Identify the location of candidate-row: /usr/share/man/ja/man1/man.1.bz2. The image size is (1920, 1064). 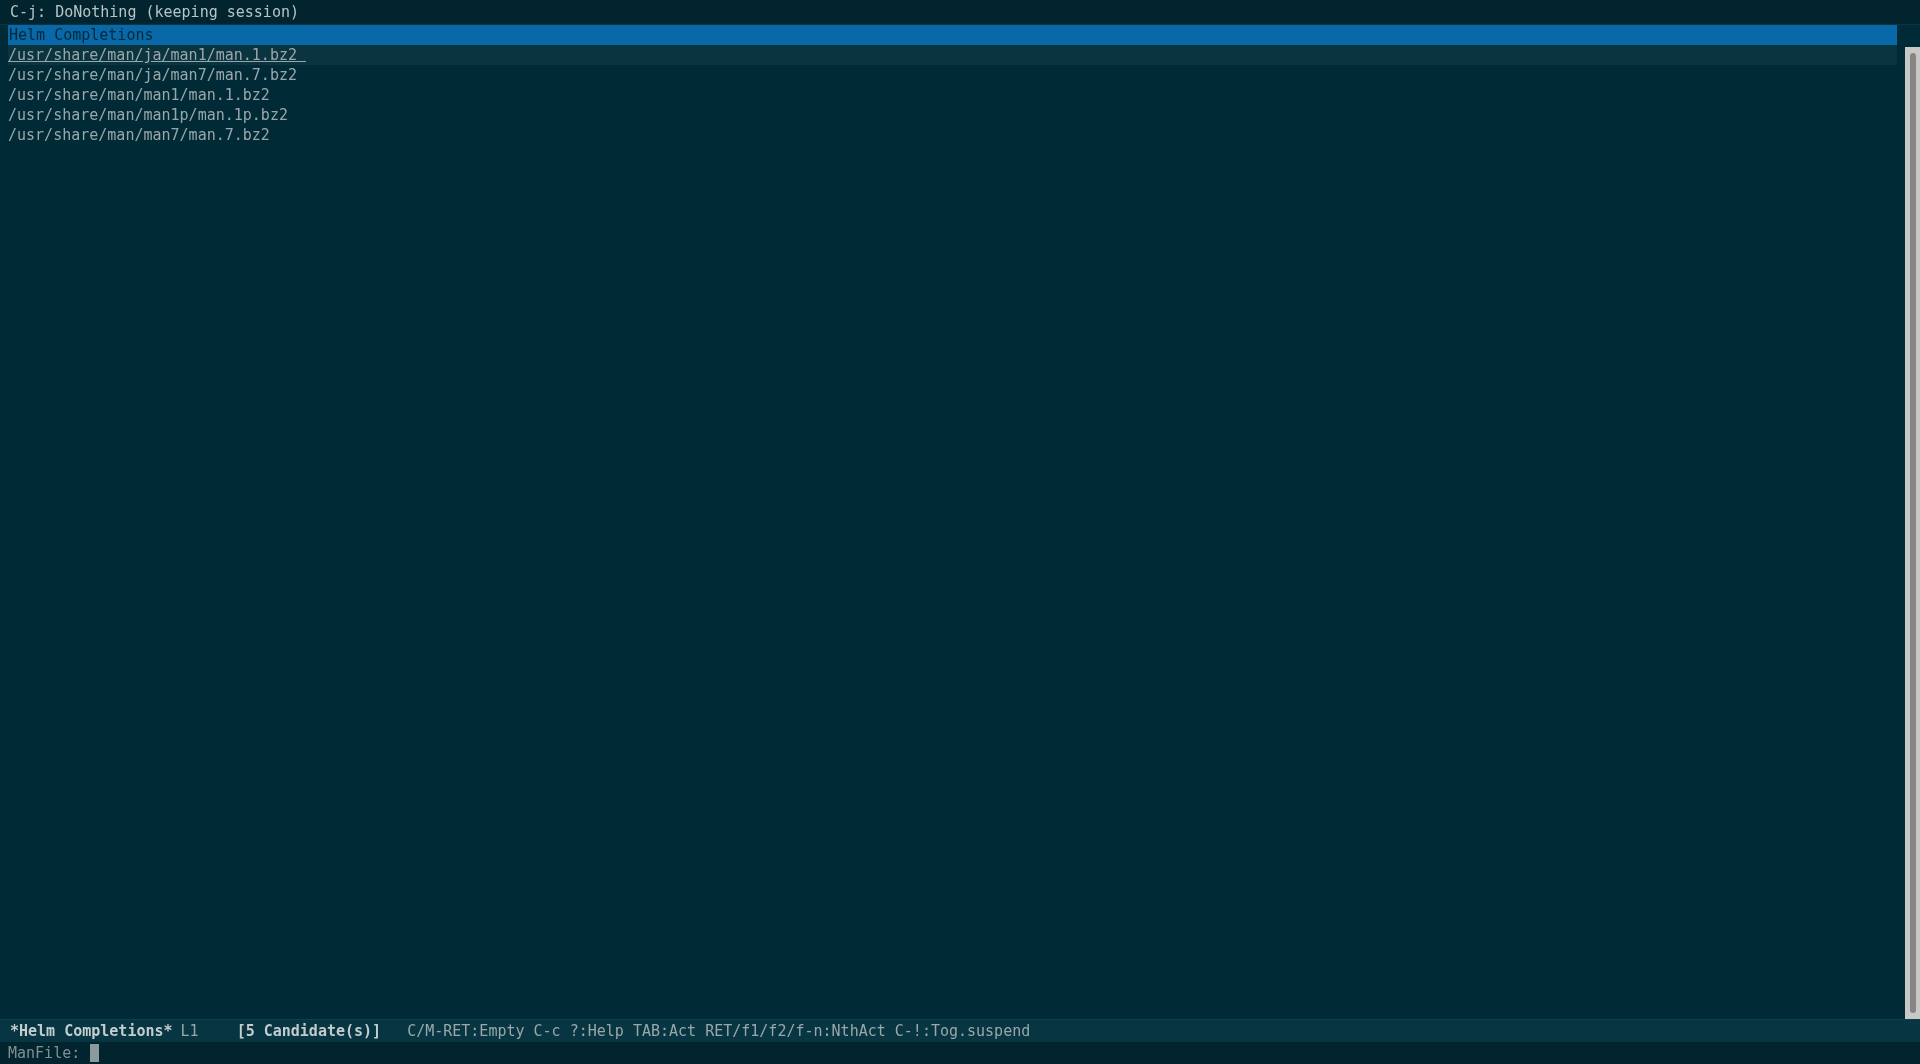
(952, 55).